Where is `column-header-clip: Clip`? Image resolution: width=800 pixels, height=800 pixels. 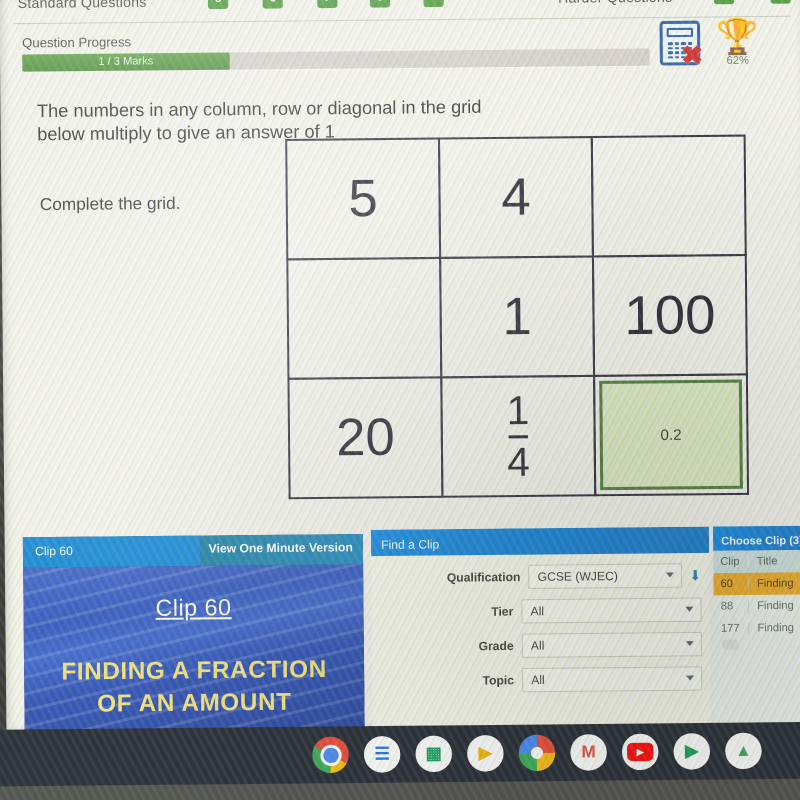 column-header-clip: Clip is located at coordinates (730, 561).